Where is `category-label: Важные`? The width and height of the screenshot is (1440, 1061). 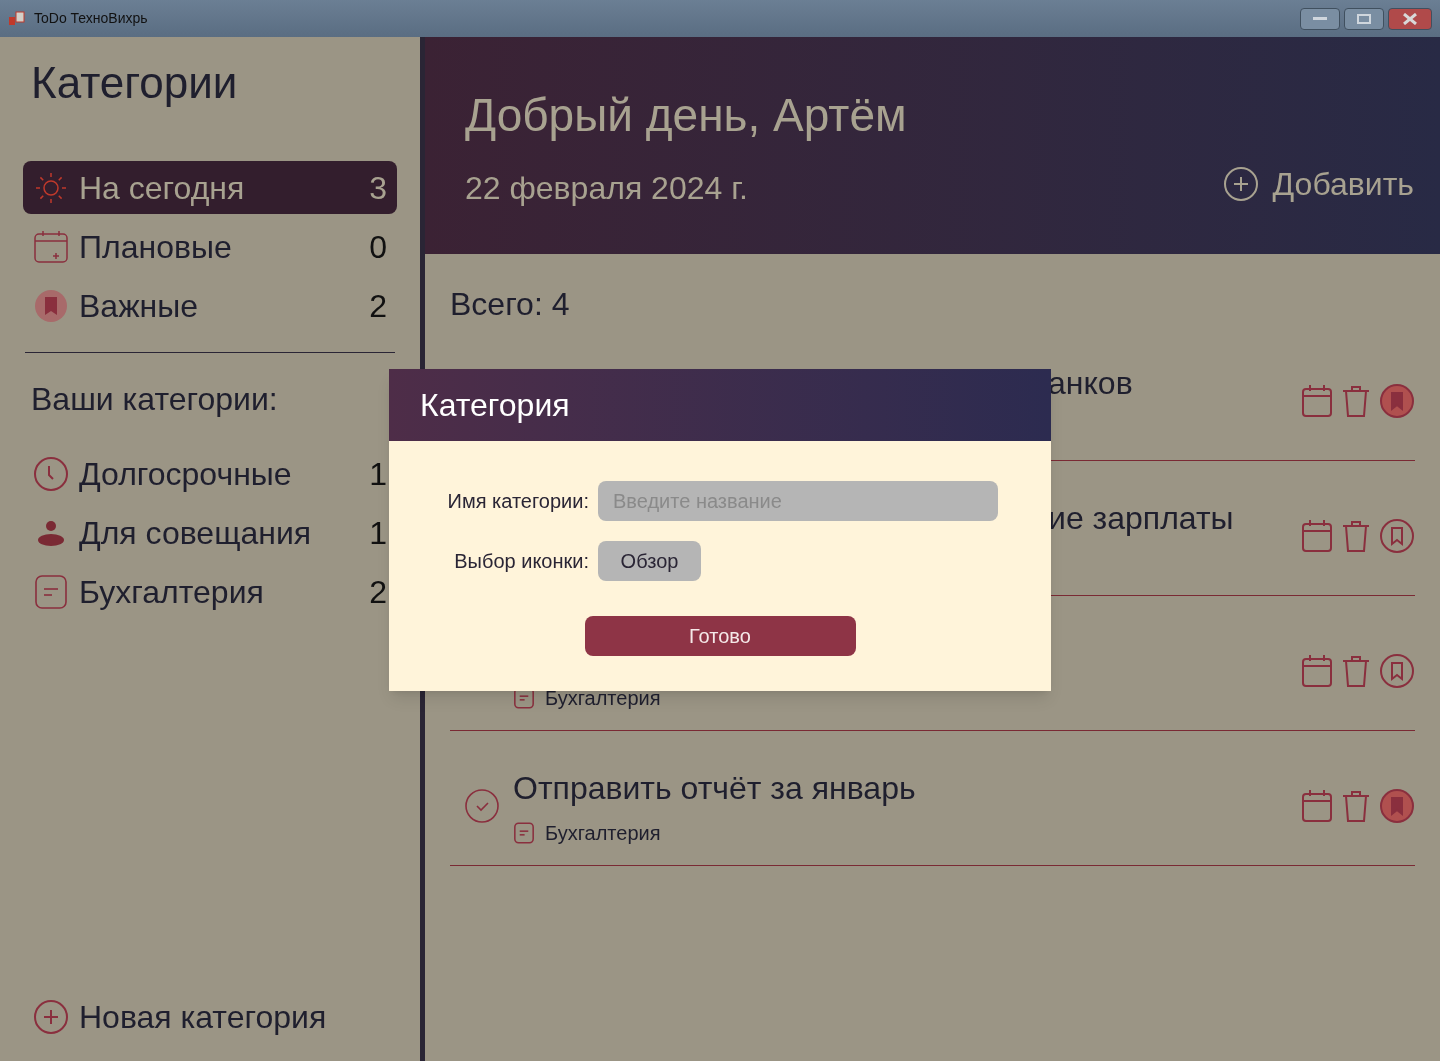
category-label: Важные is located at coordinates (138, 306).